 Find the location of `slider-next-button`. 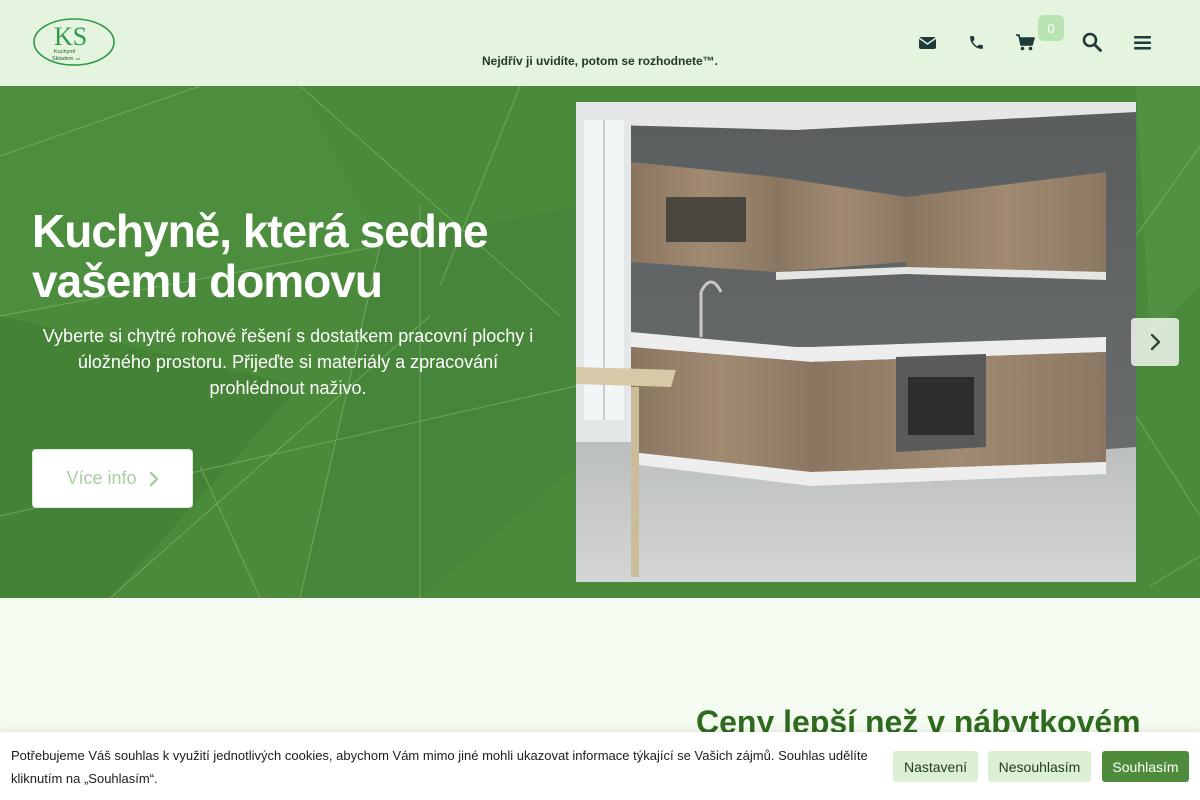

slider-next-button is located at coordinates (1155, 342).